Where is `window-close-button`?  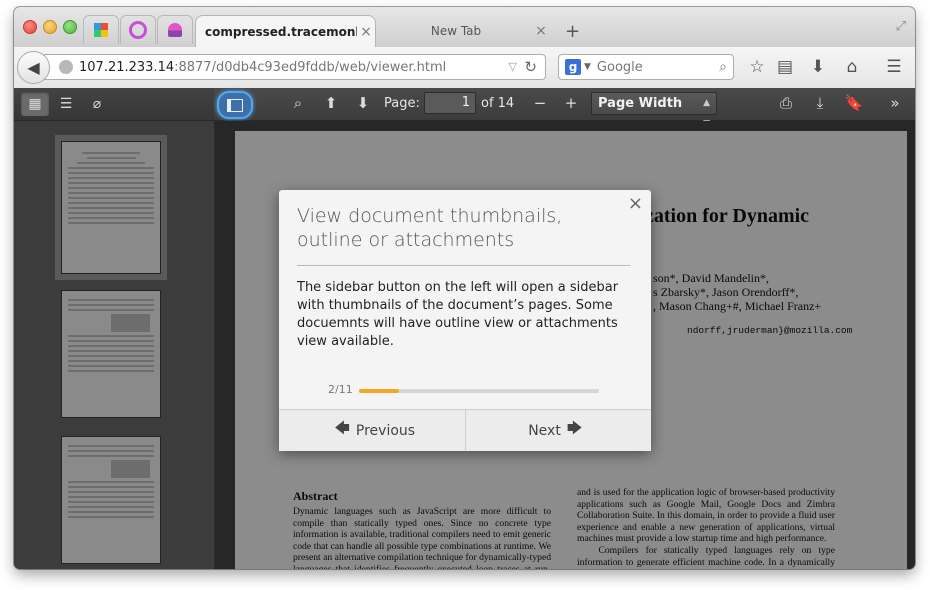
window-close-button is located at coordinates (30, 27).